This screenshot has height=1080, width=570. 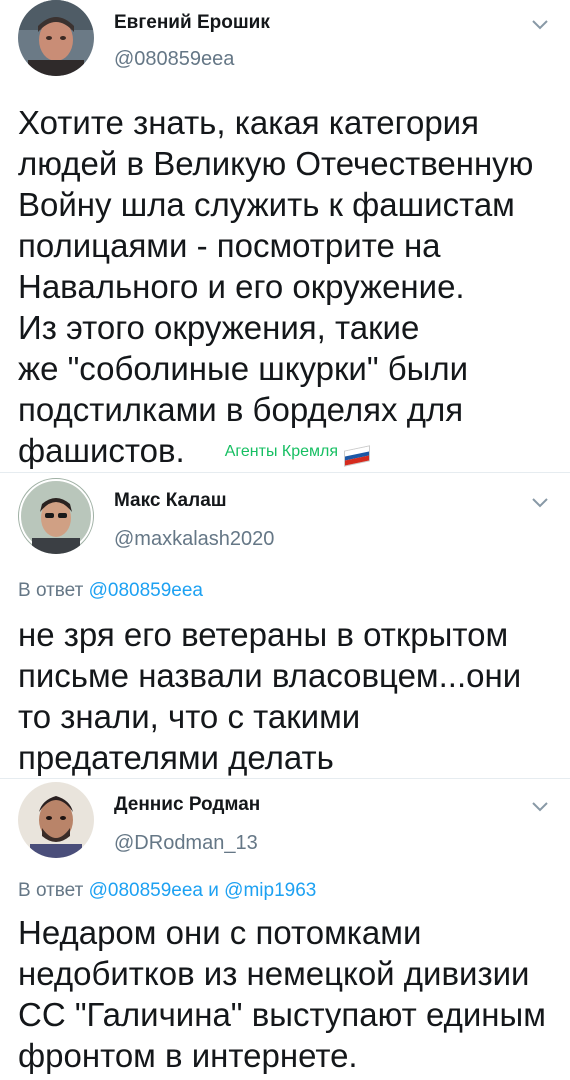 What do you see at coordinates (263, 634) in the screenshot?
I see `tweet-line: не зря его ветераны в открытом` at bounding box center [263, 634].